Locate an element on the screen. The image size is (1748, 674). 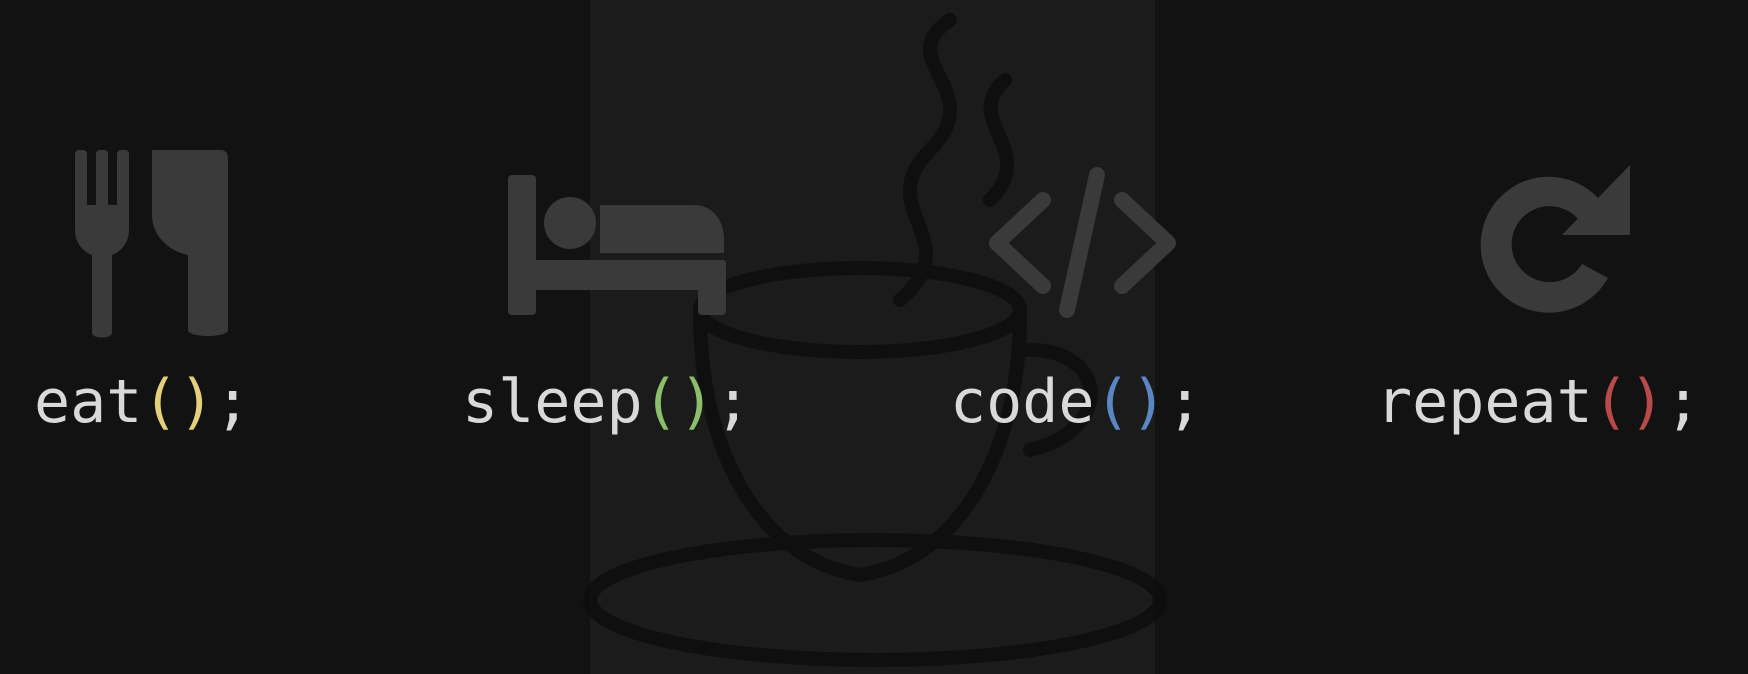
code-brackets-icon is located at coordinates (1082, 242).